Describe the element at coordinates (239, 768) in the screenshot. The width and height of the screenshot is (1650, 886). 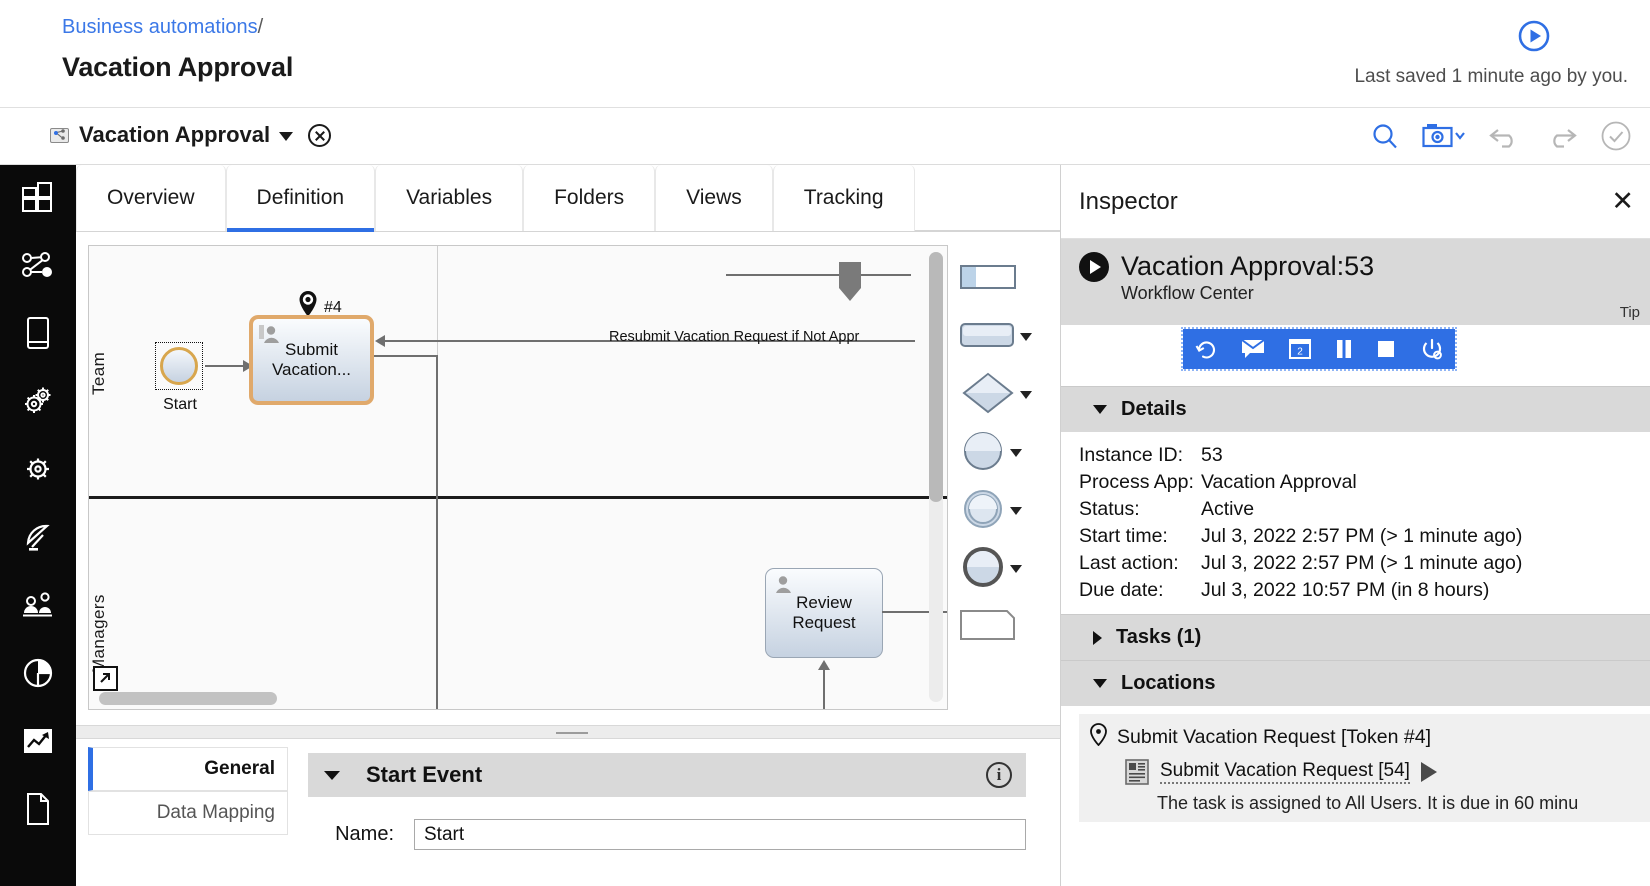
I see `tab-label: General` at that location.